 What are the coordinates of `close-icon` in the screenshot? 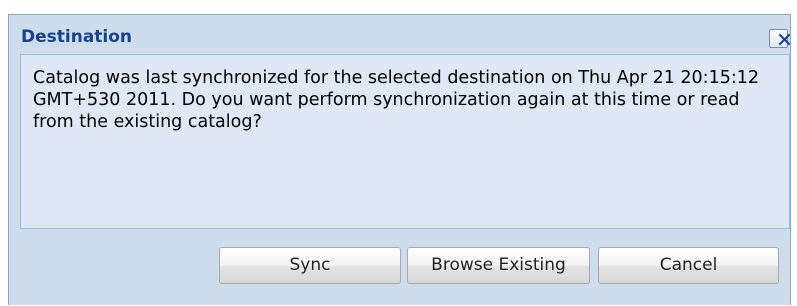 It's located at (784, 39).